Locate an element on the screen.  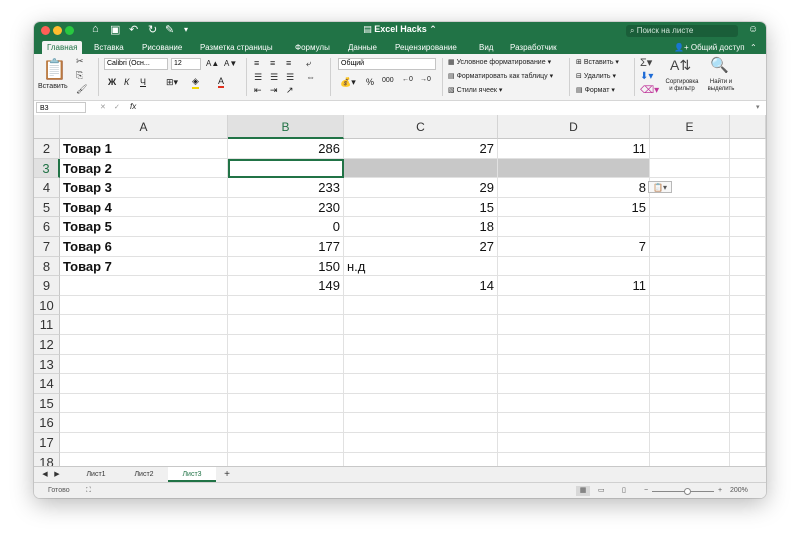
column-header-d: D is located at coordinates (574, 127).